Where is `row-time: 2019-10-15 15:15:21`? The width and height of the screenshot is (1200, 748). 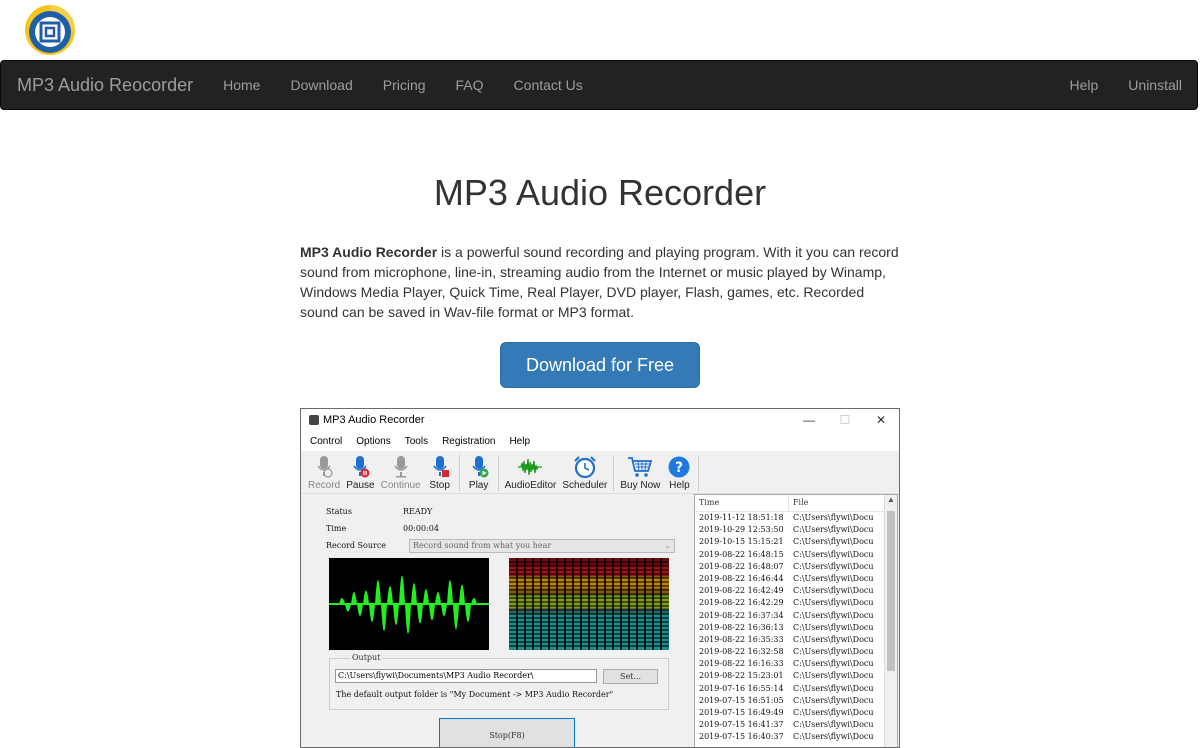
row-time: 2019-10-15 15:15:21 is located at coordinates (741, 542).